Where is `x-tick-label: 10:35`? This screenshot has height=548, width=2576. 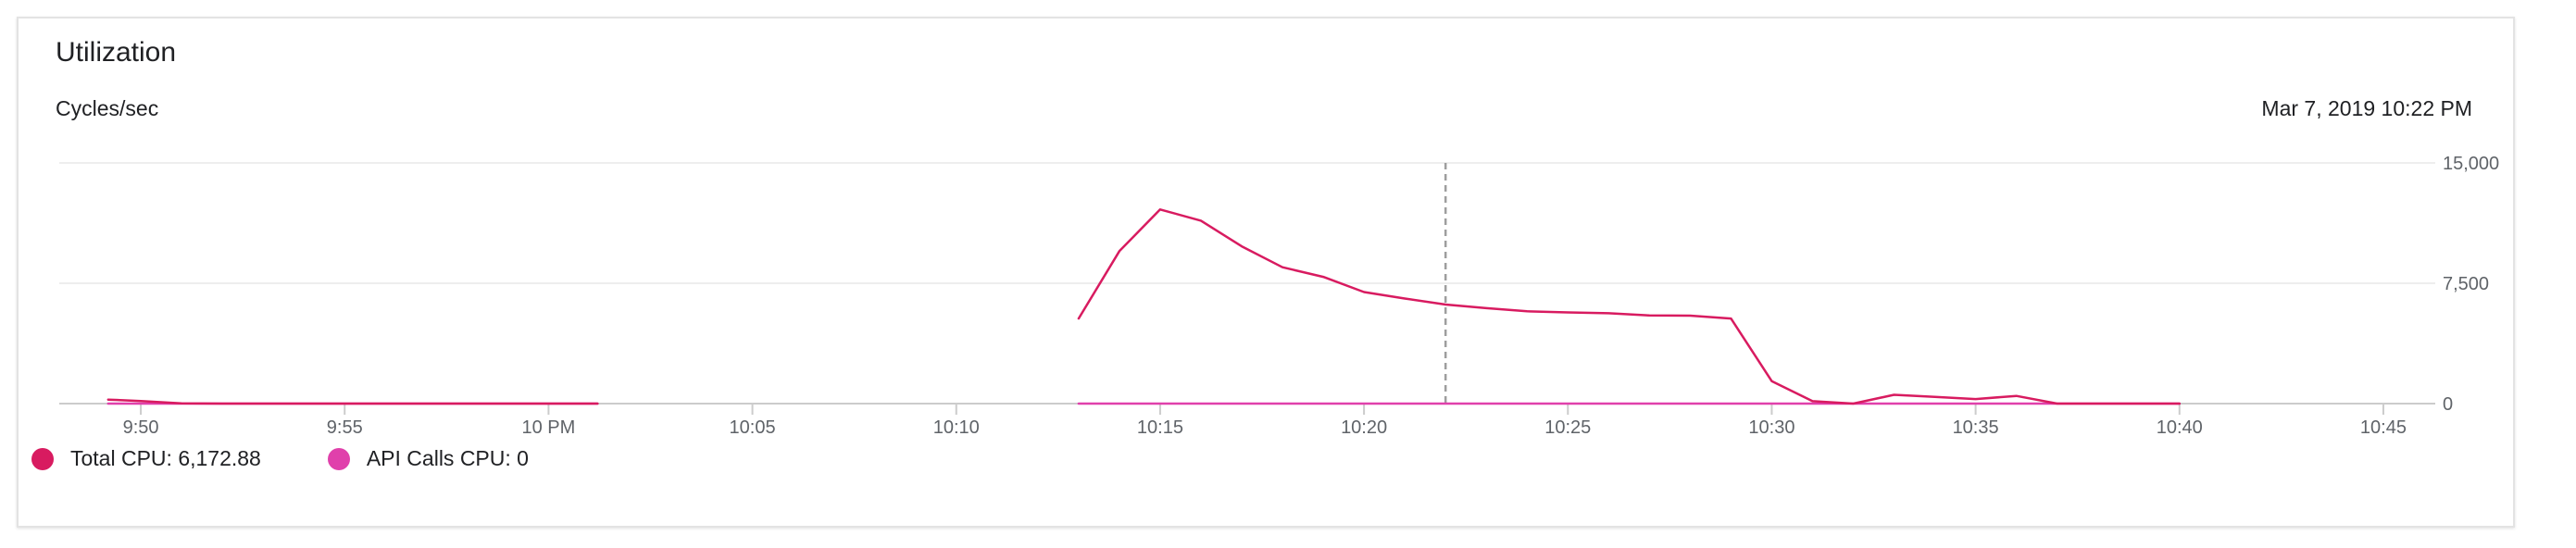 x-tick-label: 10:35 is located at coordinates (1976, 427).